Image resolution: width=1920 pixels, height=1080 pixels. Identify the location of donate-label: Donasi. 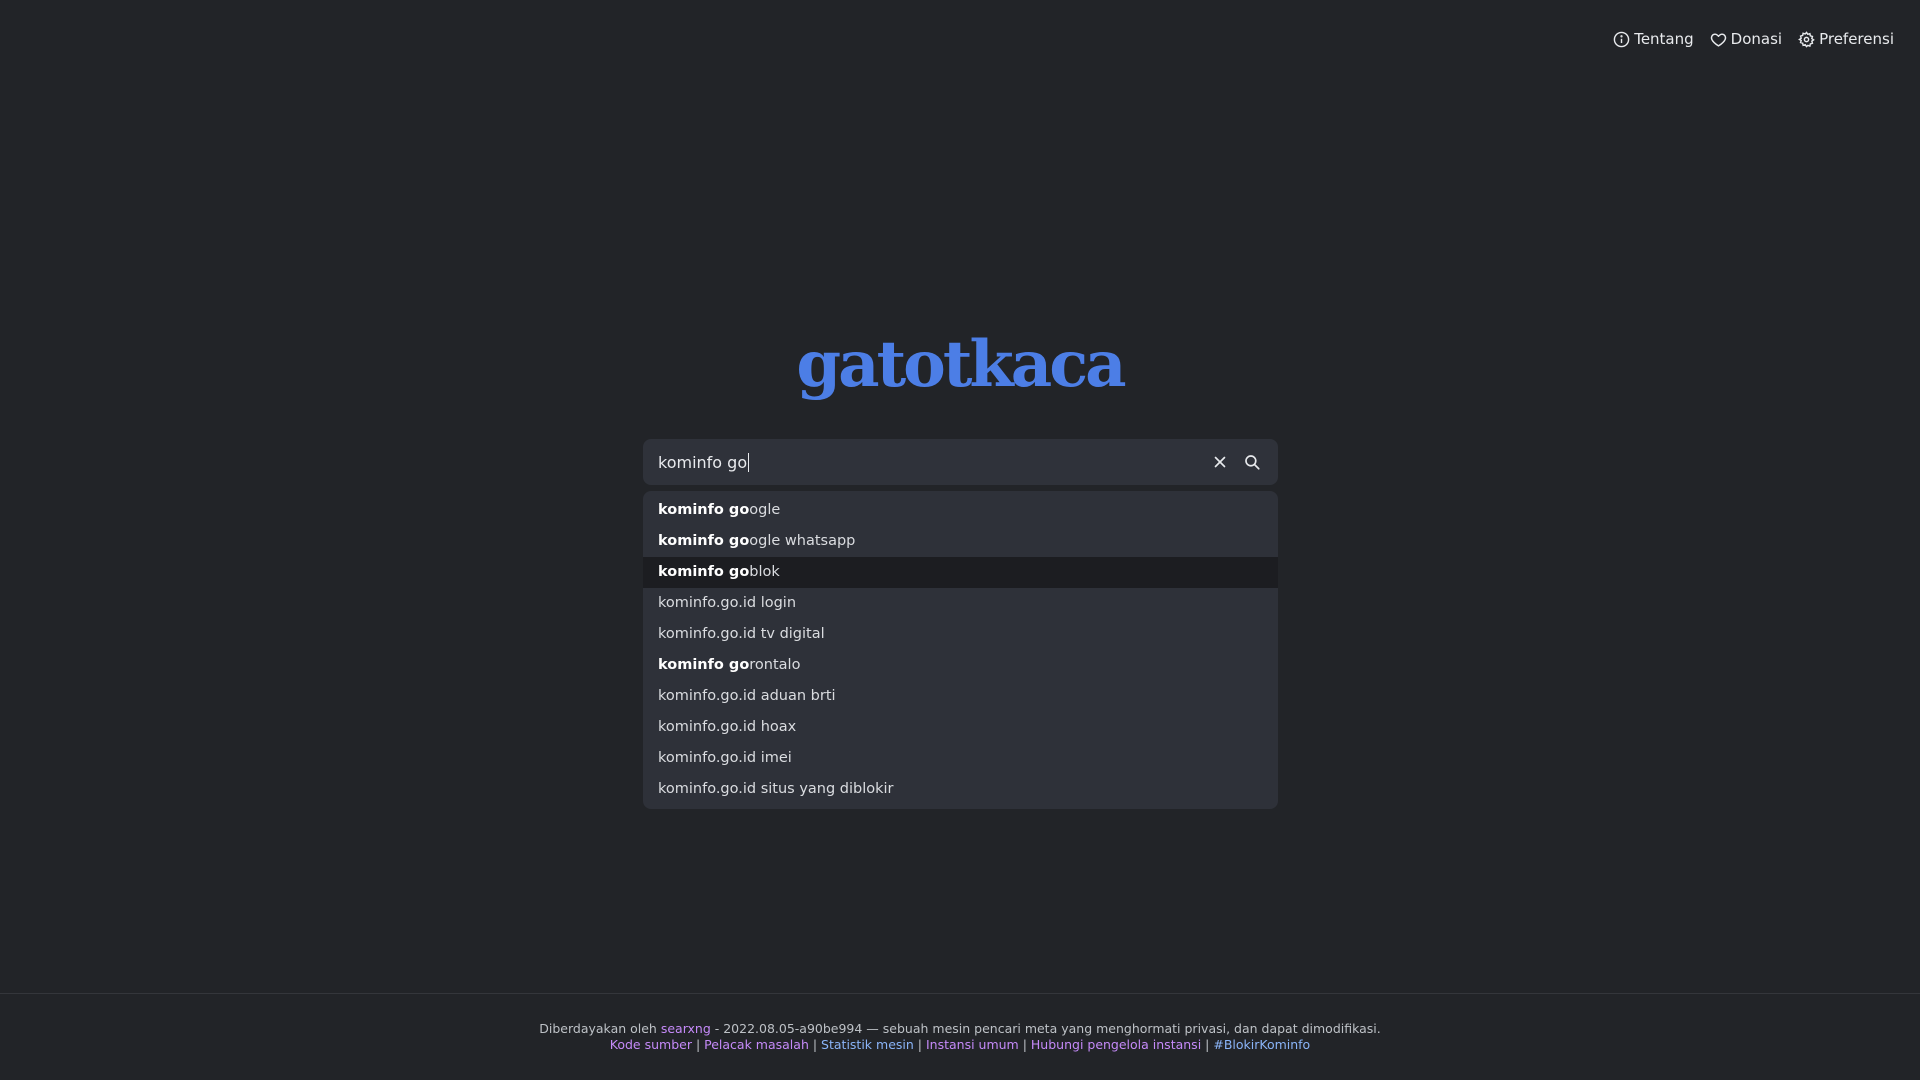
(1756, 39).